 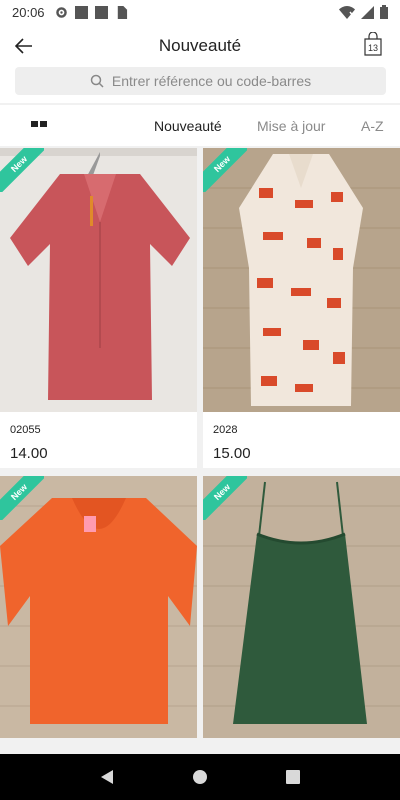 What do you see at coordinates (39, 125) in the screenshot?
I see `grid-view-toggle` at bounding box center [39, 125].